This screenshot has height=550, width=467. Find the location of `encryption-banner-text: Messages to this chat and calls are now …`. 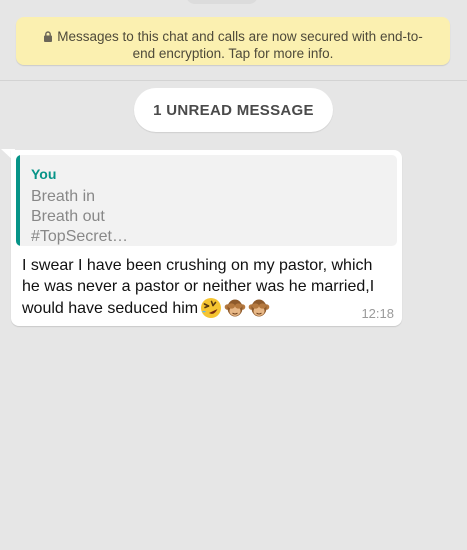

encryption-banner-text: Messages to this chat and calls are now … is located at coordinates (240, 45).